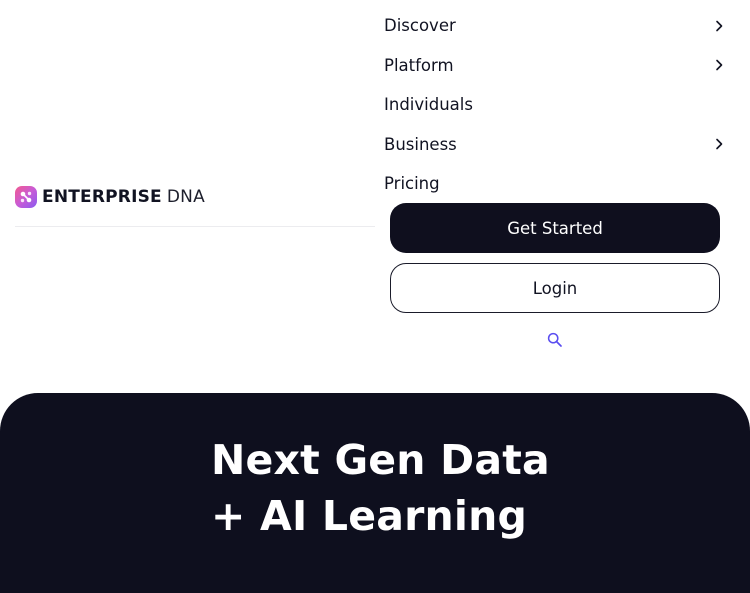 The height and width of the screenshot is (593, 750). What do you see at coordinates (419, 65) in the screenshot?
I see `nav-item-label: Platform` at bounding box center [419, 65].